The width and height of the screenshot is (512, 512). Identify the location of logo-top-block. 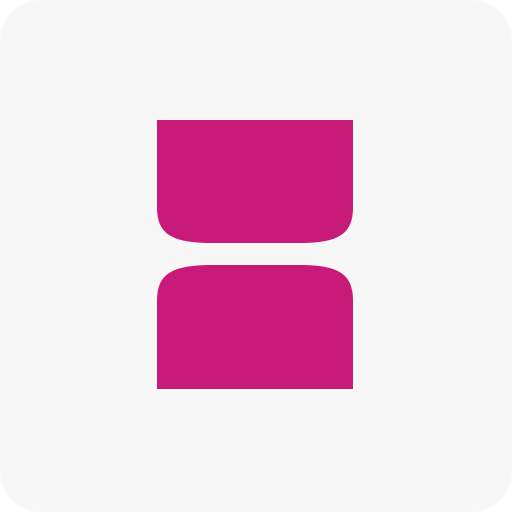
(255, 181).